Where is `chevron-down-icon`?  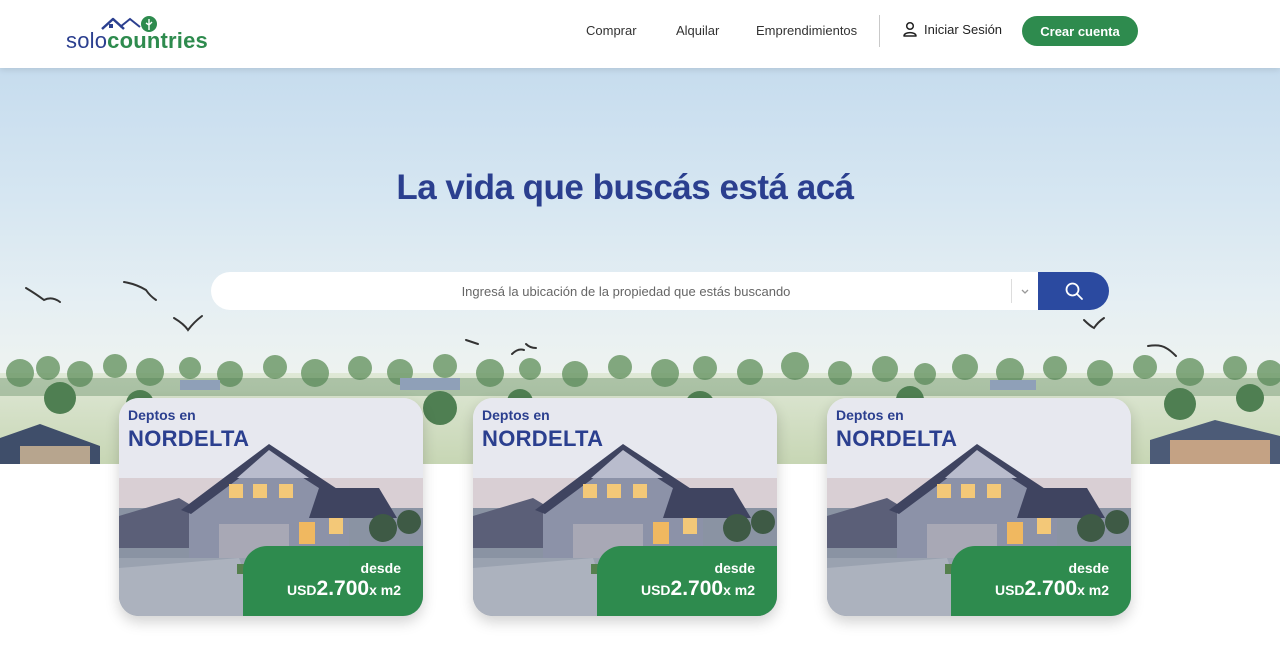
chevron-down-icon is located at coordinates (1025, 291).